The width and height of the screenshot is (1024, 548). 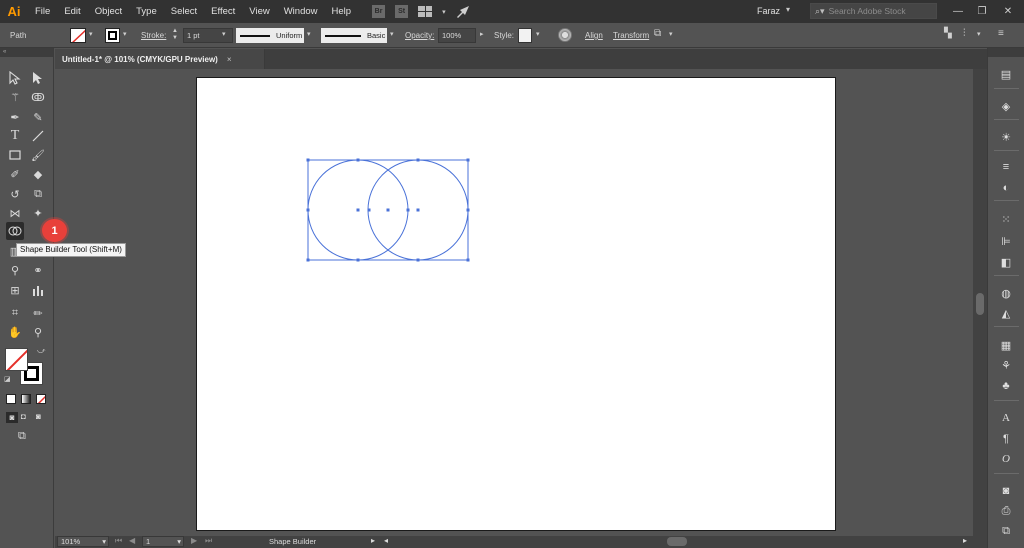 I want to click on none-mode-icon, so click(x=41, y=399).